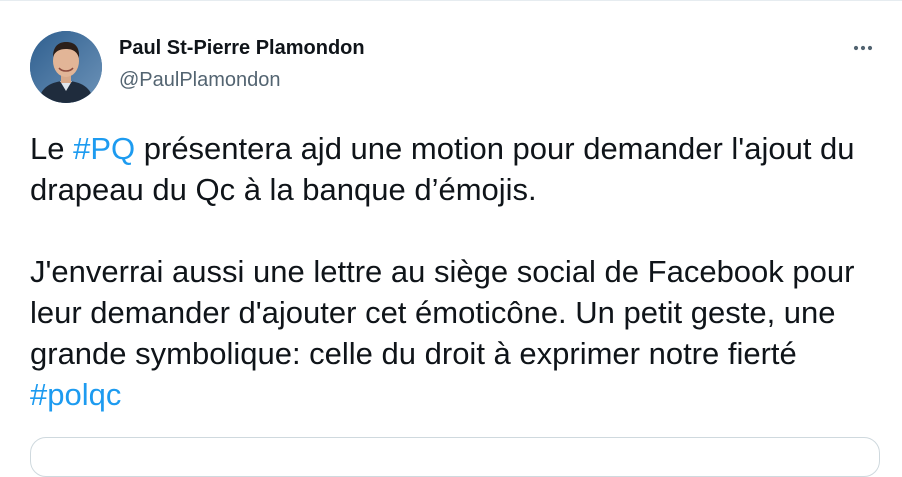 The width and height of the screenshot is (902, 477). Describe the element at coordinates (75, 394) in the screenshot. I see `hashtag-link-polqc: #polqc` at that location.